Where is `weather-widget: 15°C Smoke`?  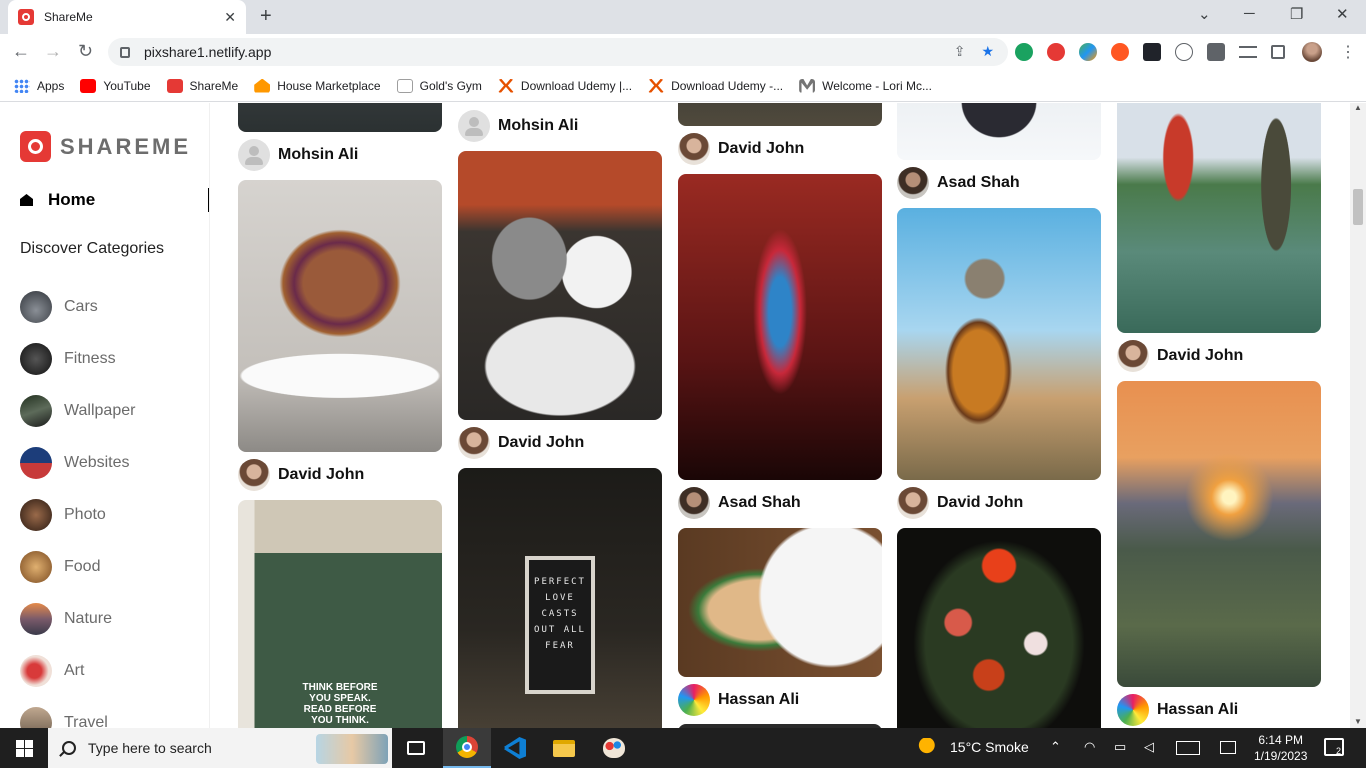 weather-widget: 15°C Smoke is located at coordinates (973, 747).